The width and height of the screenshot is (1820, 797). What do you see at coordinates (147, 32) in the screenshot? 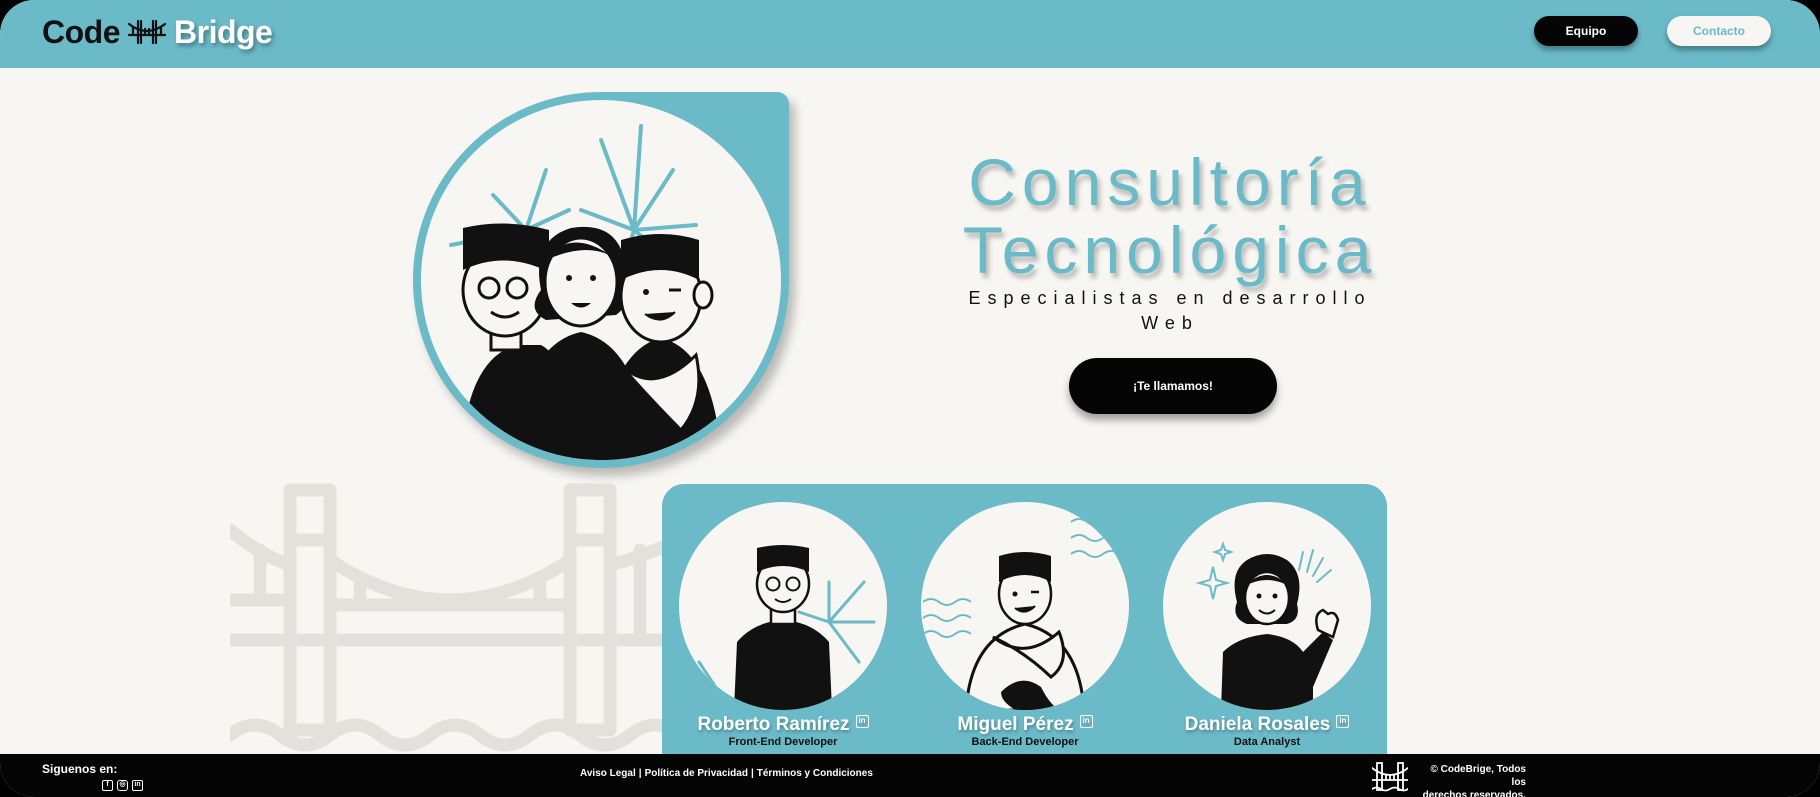
I see `bridge-icon` at bounding box center [147, 32].